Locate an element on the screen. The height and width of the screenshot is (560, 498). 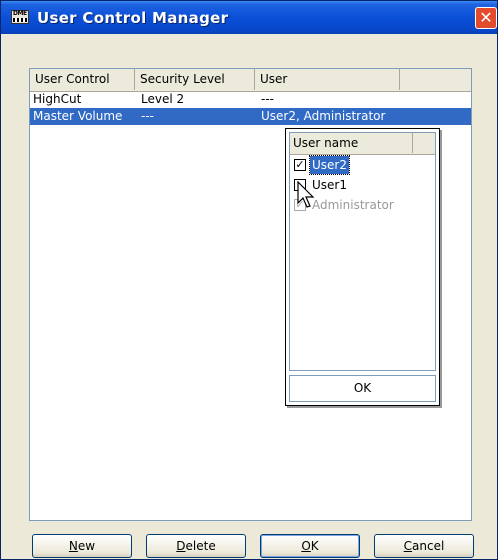
new-button-label: New is located at coordinates (82, 546).